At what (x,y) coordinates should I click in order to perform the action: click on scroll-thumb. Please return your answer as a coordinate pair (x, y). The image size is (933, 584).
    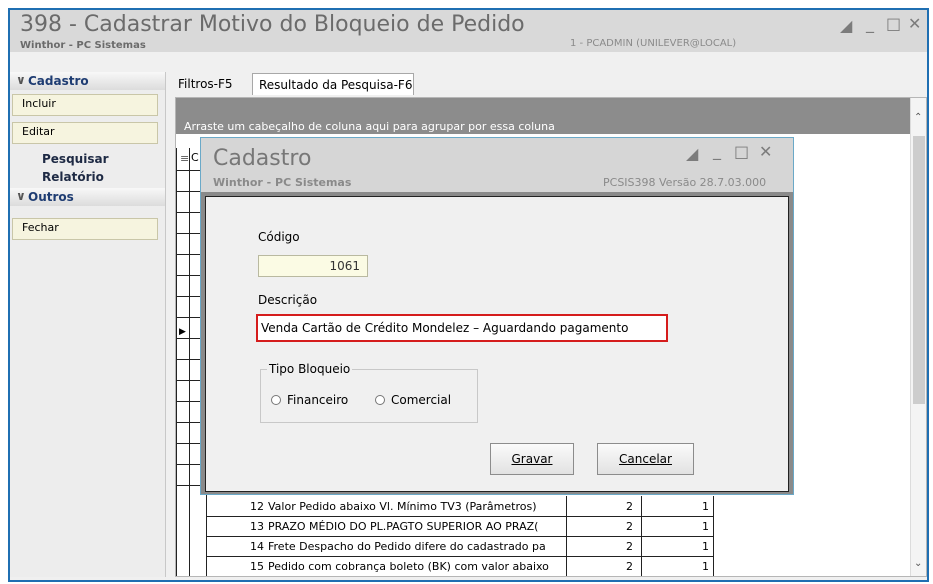
    Looking at the image, I should click on (919, 270).